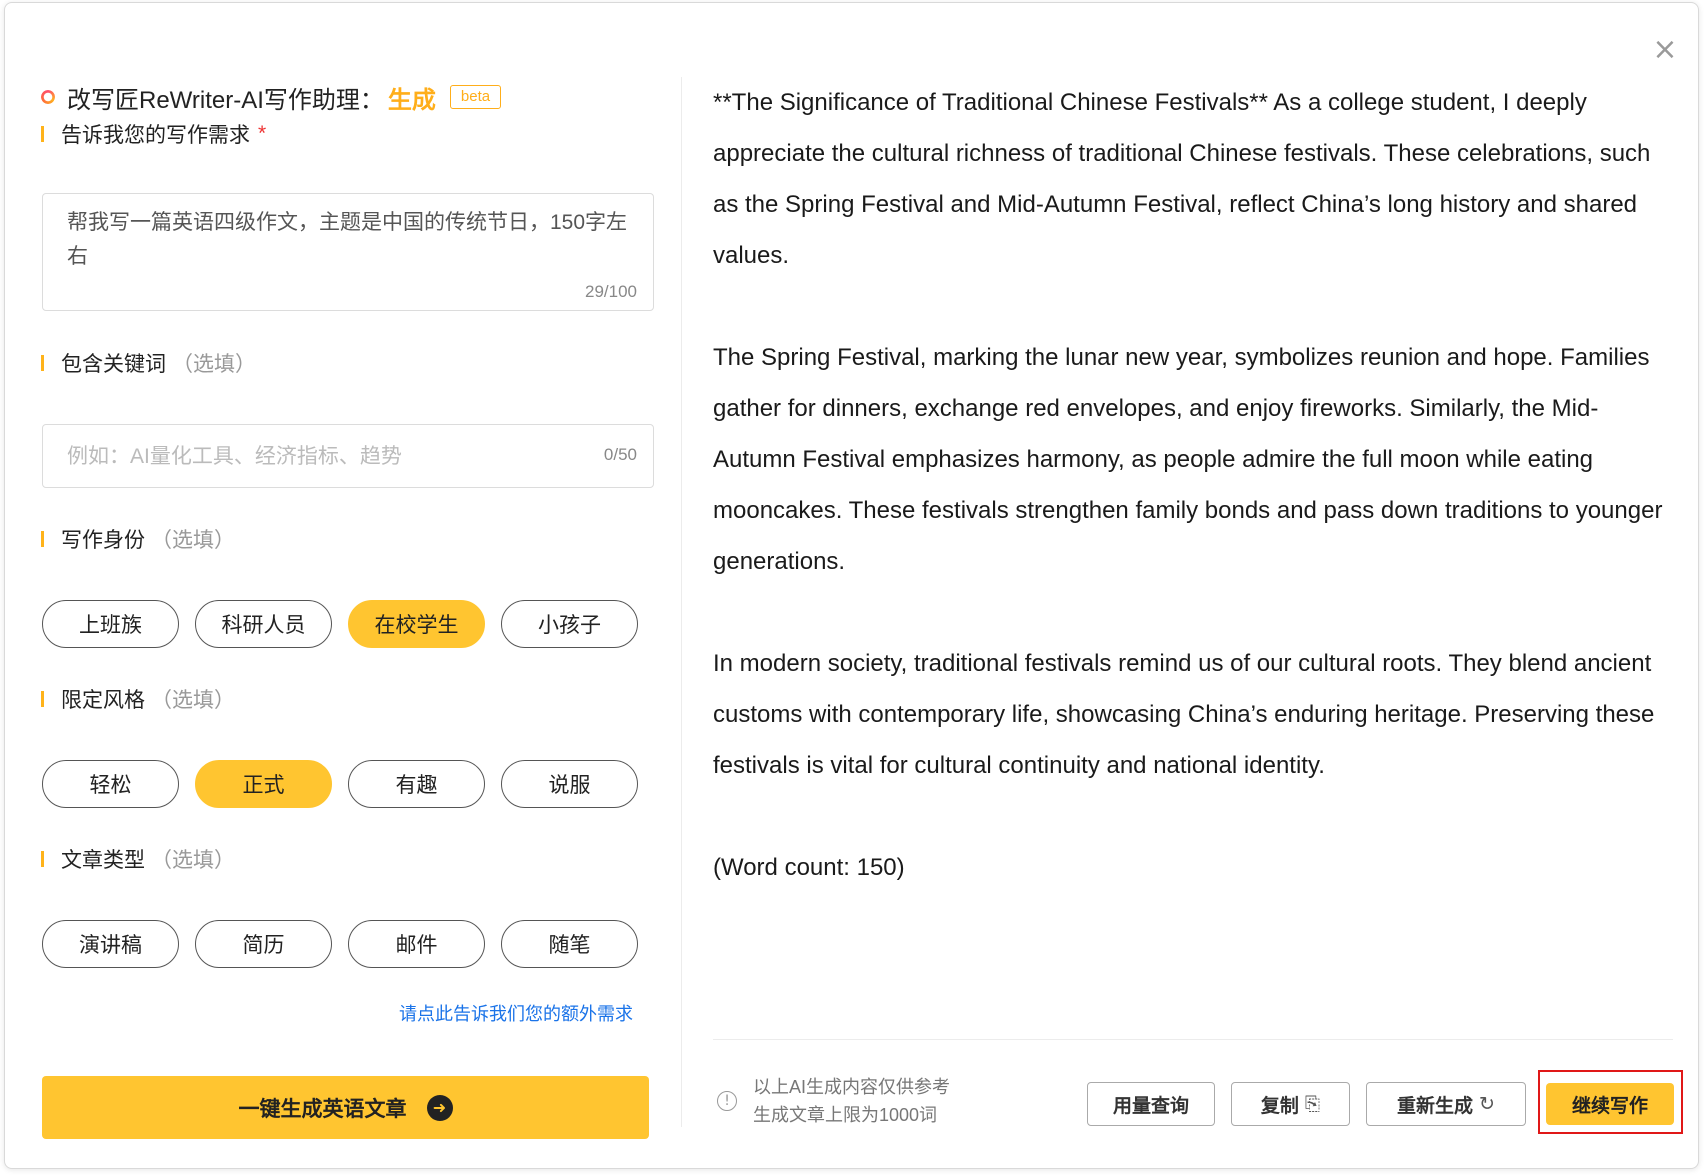 The width and height of the screenshot is (1707, 1175). I want to click on article-type-option-resume: 简历, so click(263, 944).